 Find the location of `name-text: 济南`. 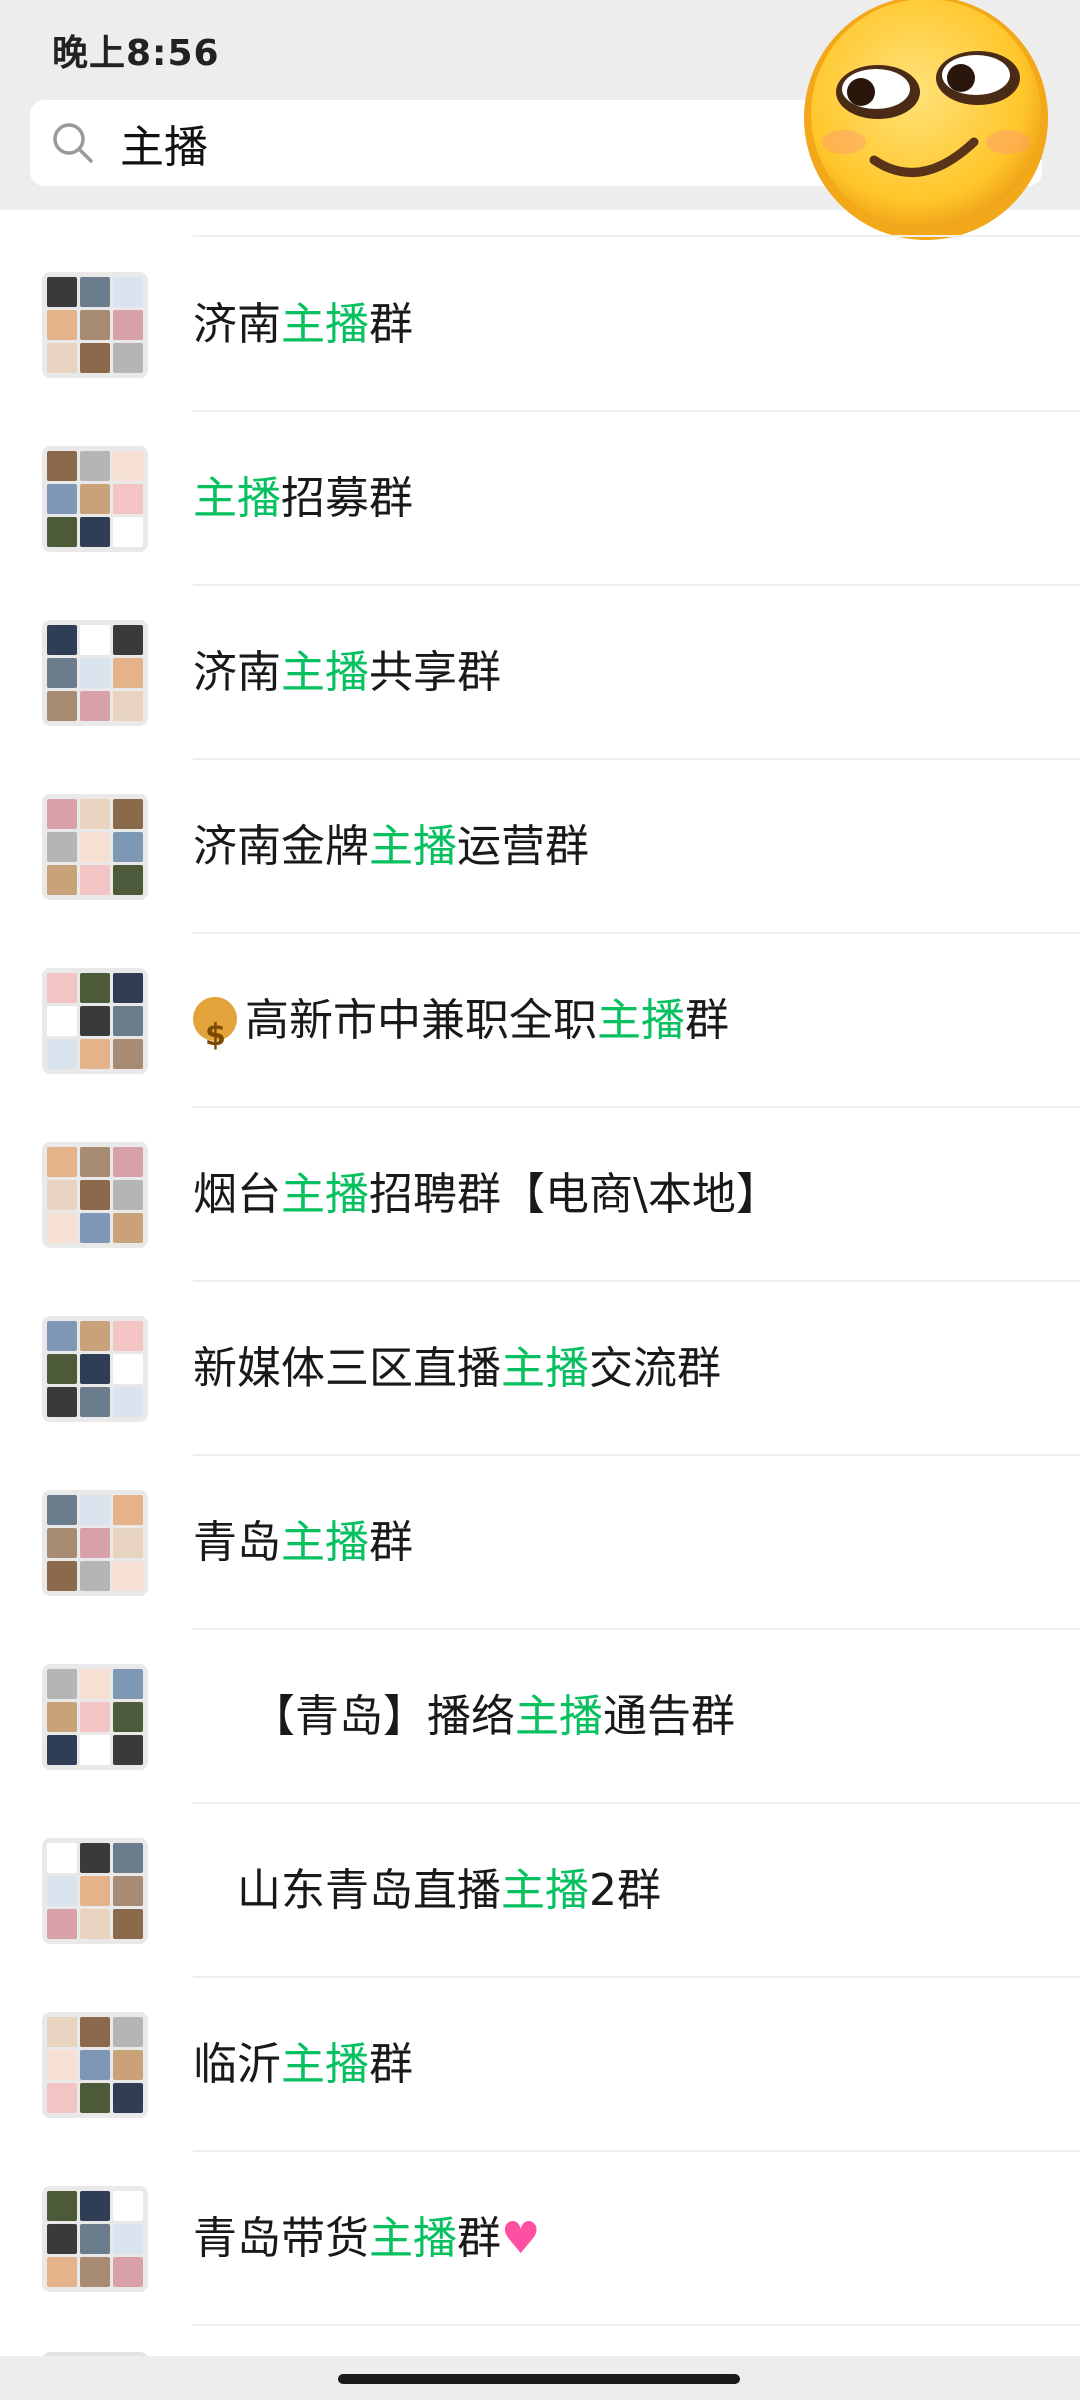

name-text: 济南 is located at coordinates (237, 672).